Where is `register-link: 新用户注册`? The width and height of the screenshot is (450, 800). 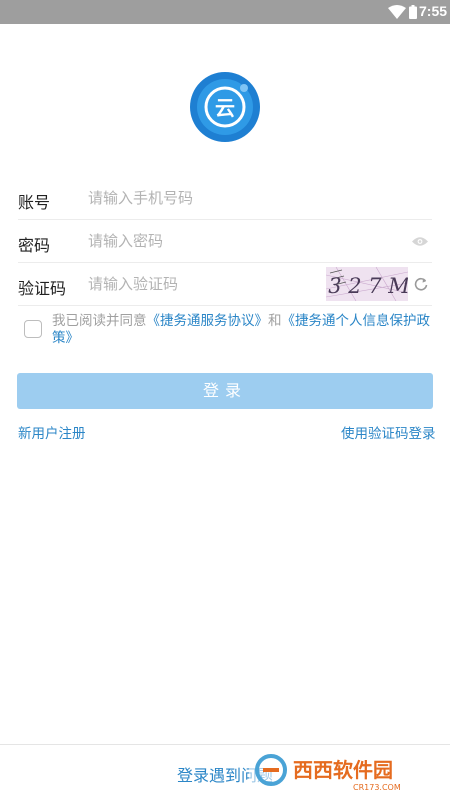 register-link: 新用户注册 is located at coordinates (52, 432).